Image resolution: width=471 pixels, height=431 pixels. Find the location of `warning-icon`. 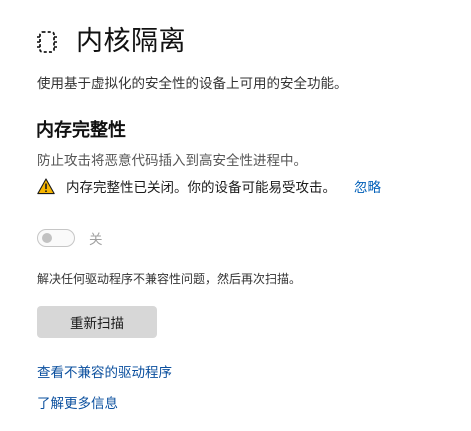

warning-icon is located at coordinates (46, 186).